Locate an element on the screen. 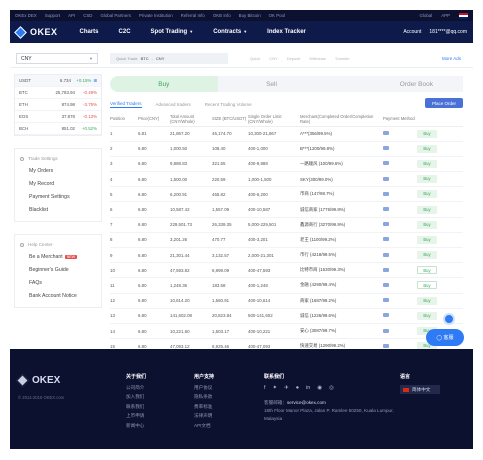  market-row: EOS 37.878 -0.13% is located at coordinates (58, 117).